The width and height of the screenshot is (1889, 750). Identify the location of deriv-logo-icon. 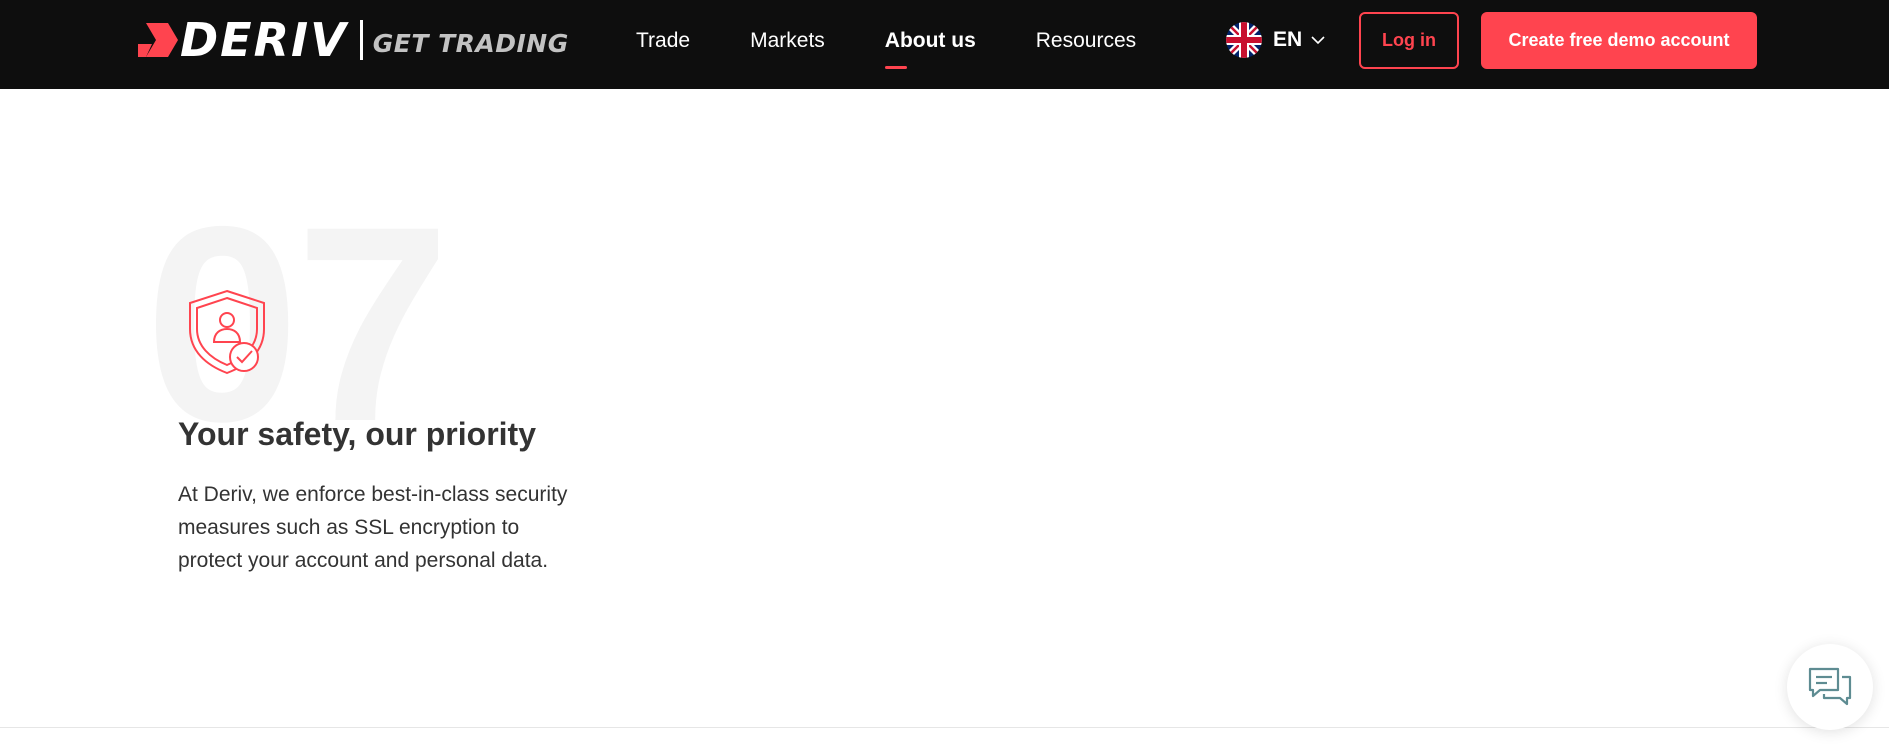
(158, 40).